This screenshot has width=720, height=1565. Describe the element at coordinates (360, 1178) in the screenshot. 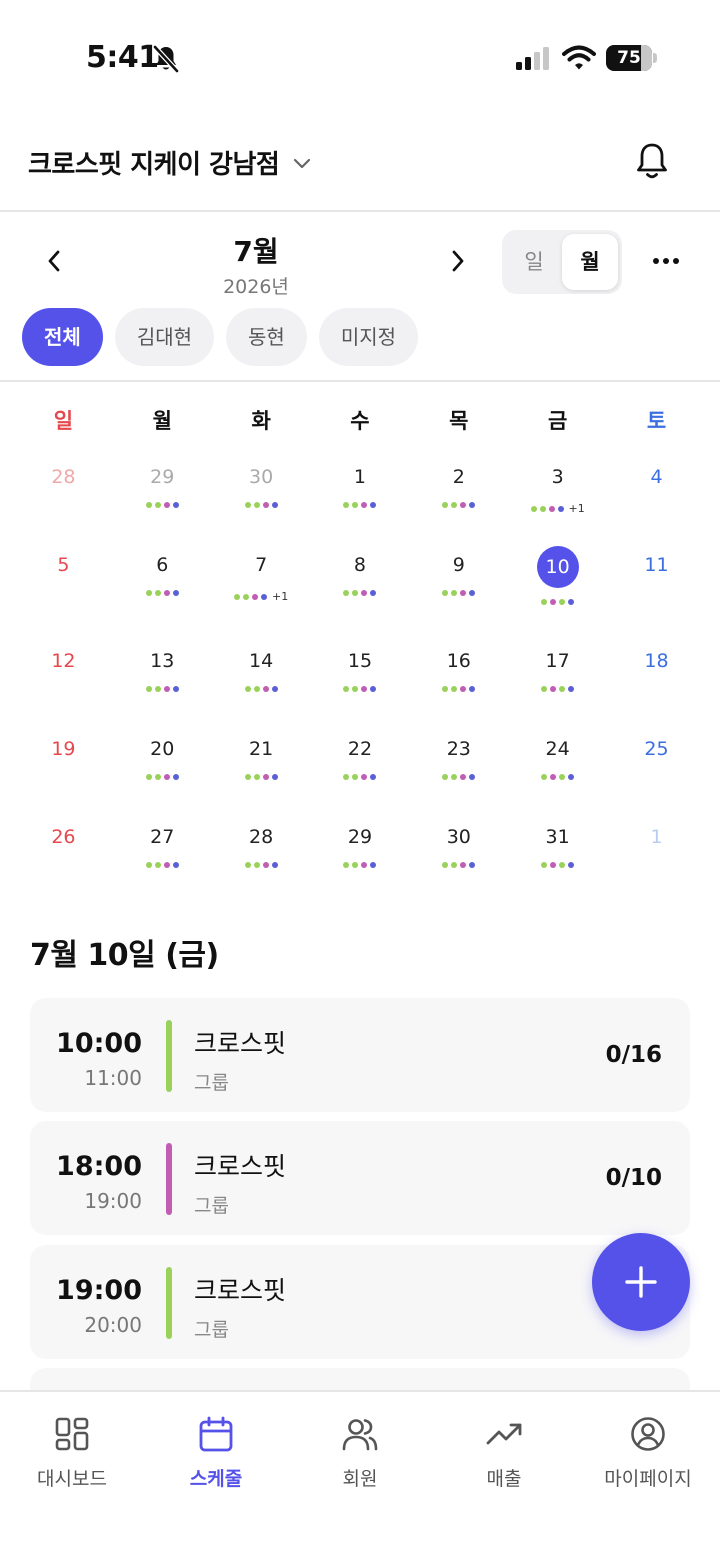

I see `class-card: 18:00 19:00 크로스핏 그룹 0/10` at that location.